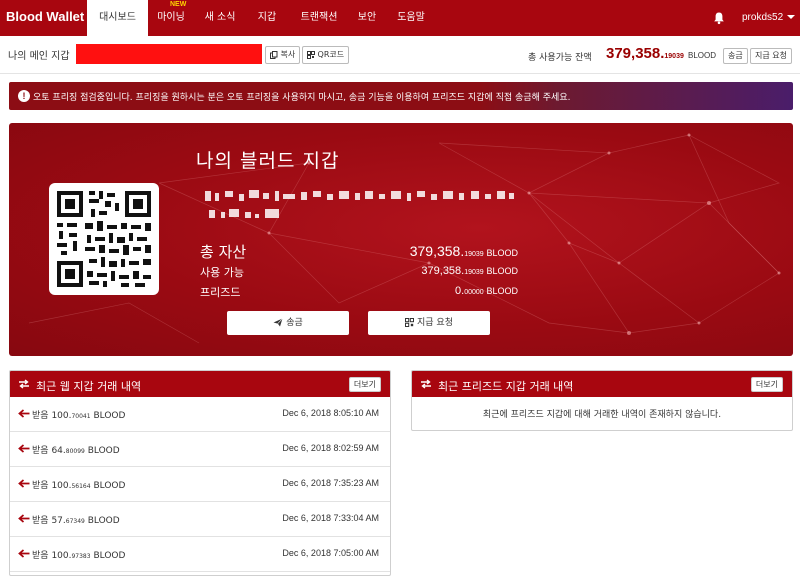  What do you see at coordinates (278, 322) in the screenshot?
I see `paper-plane-icon` at bounding box center [278, 322].